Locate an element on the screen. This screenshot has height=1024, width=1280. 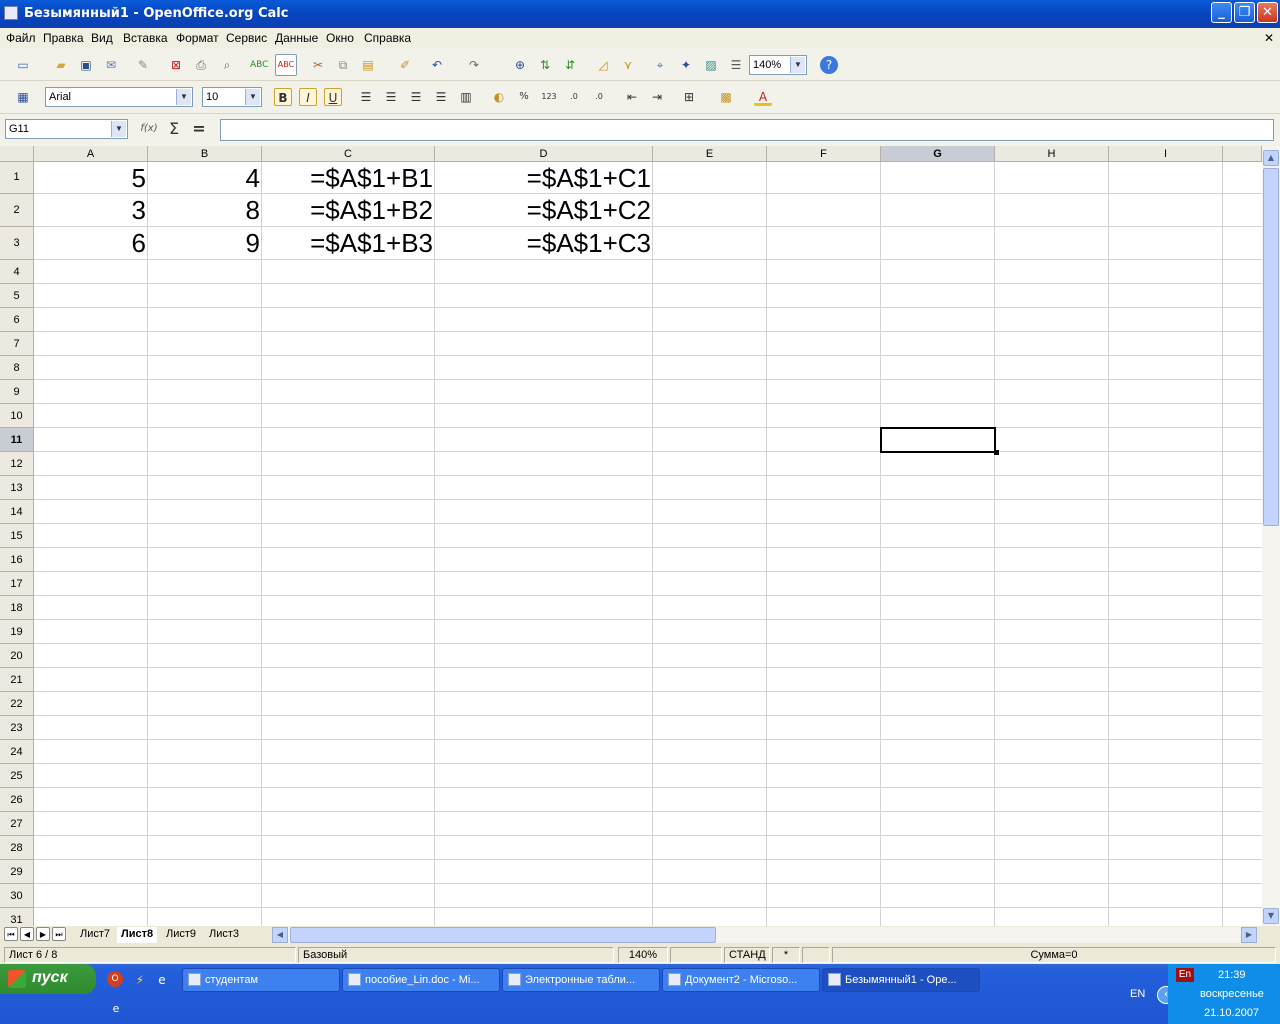
menu-tools: Сервис is located at coordinates (246, 38).